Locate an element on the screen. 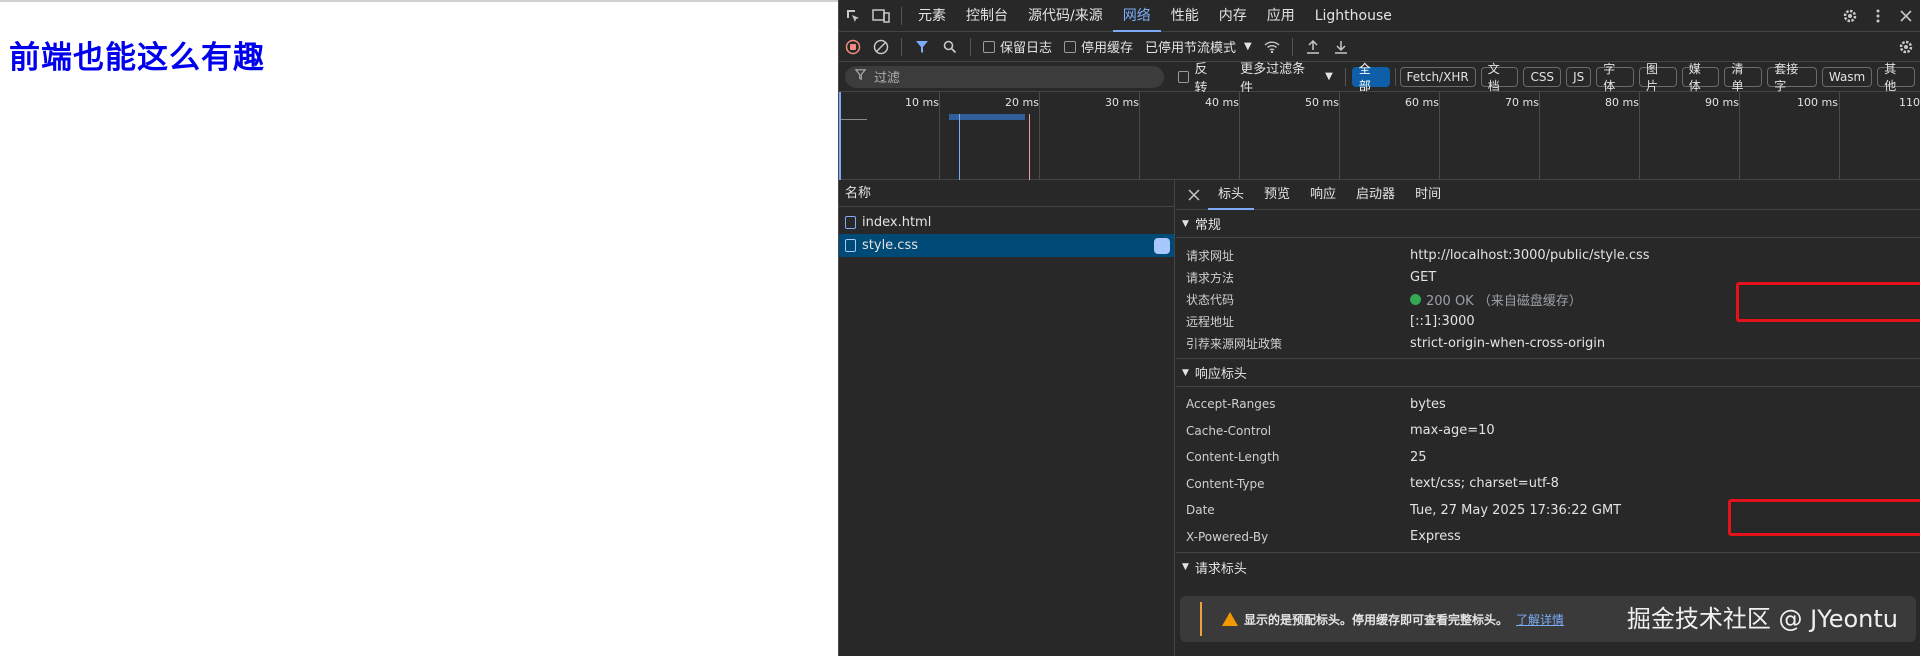 The height and width of the screenshot is (656, 1920). panel-tab-network: 网络 is located at coordinates (1136, 16).